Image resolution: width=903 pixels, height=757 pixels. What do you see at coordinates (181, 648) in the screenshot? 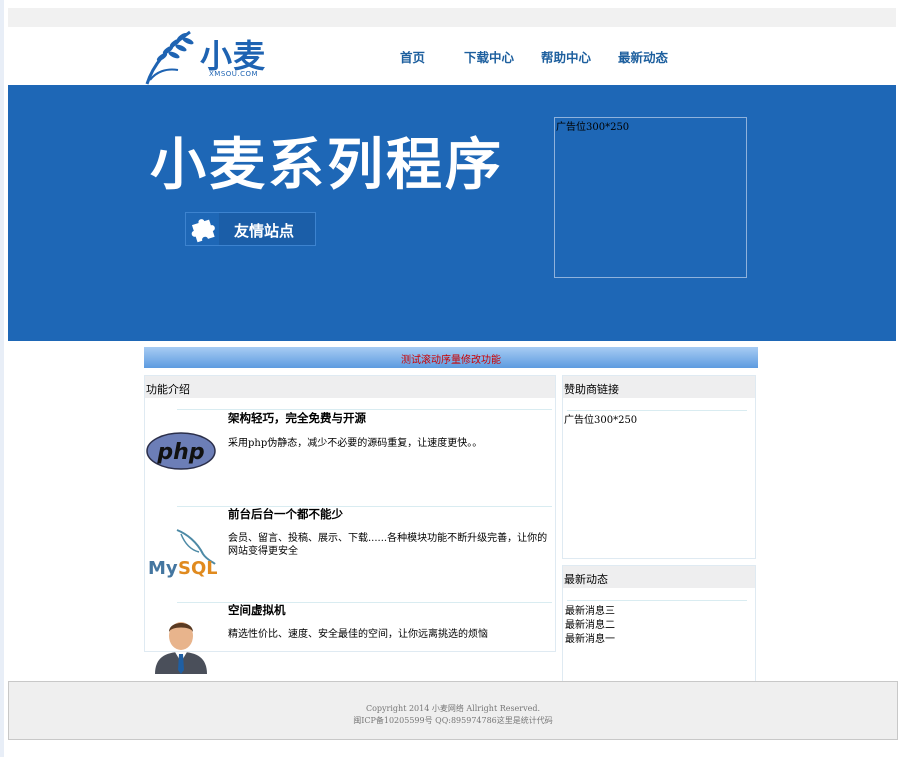
I see `businessman-avatar-icon` at bounding box center [181, 648].